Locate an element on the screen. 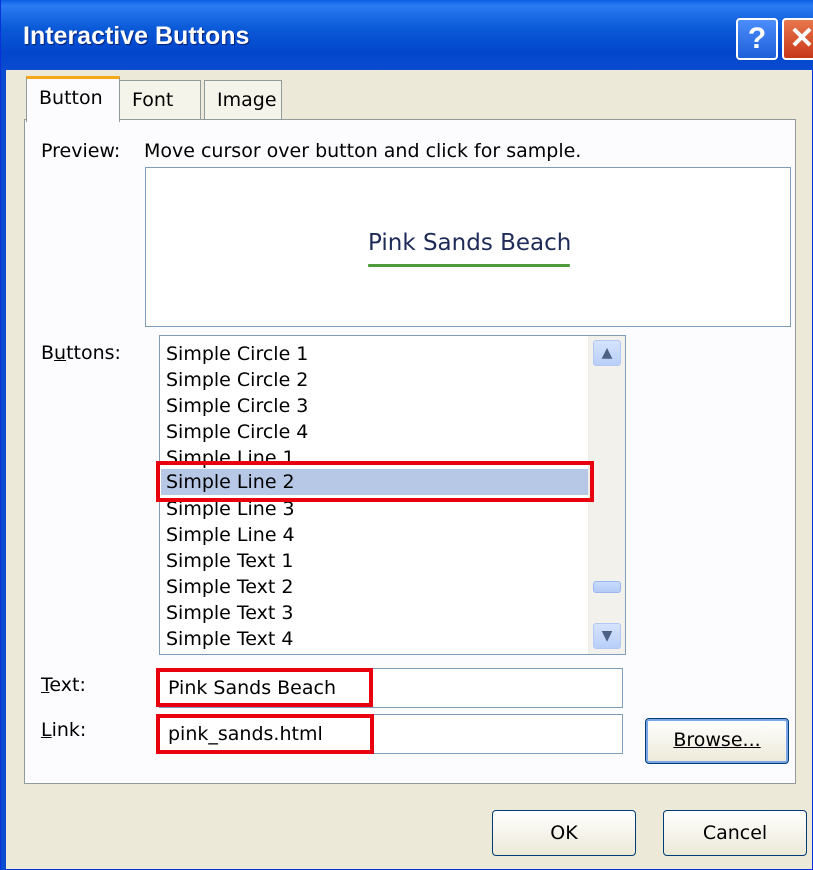  link-label: Link: is located at coordinates (64, 730).